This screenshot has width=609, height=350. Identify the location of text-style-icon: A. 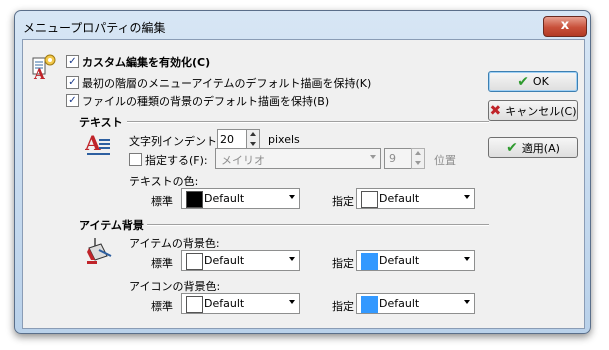
(97, 144).